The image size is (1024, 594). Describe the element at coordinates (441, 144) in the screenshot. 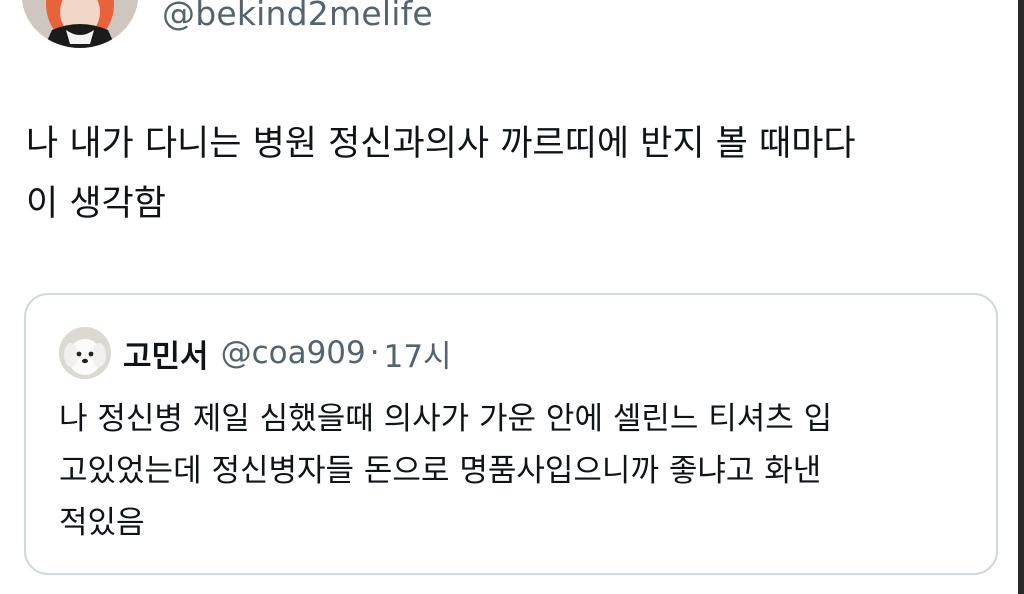

I see `tweet-body-line: 나 내가 다니는 병원 정신과의사 까르띠에 반지 볼 때마다` at that location.